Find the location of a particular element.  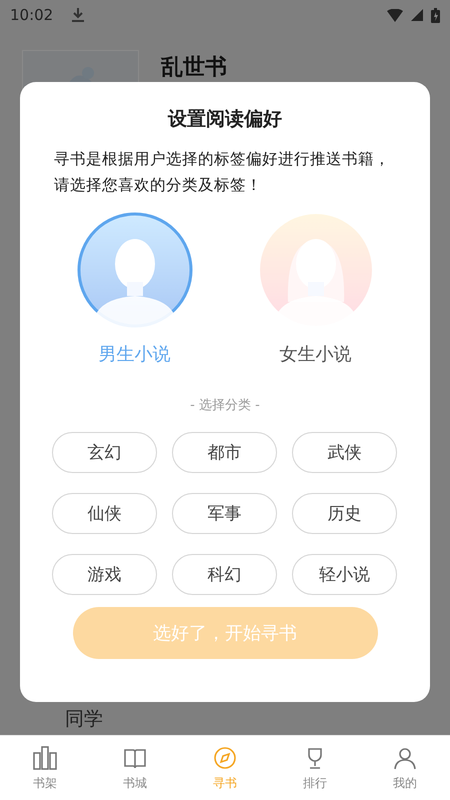

category-tag: 武侠 is located at coordinates (344, 452).